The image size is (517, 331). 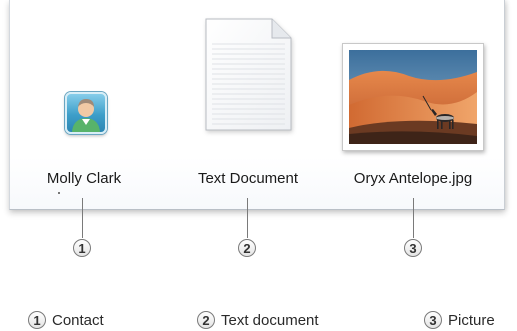 I want to click on legend-item-text-document: 2 Text document, so click(x=258, y=320).